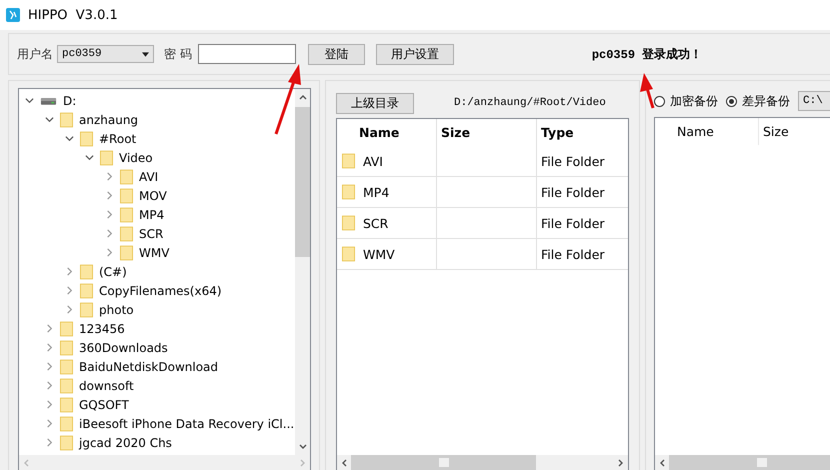  What do you see at coordinates (116, 309) in the screenshot?
I see `tree-item: photo` at bounding box center [116, 309].